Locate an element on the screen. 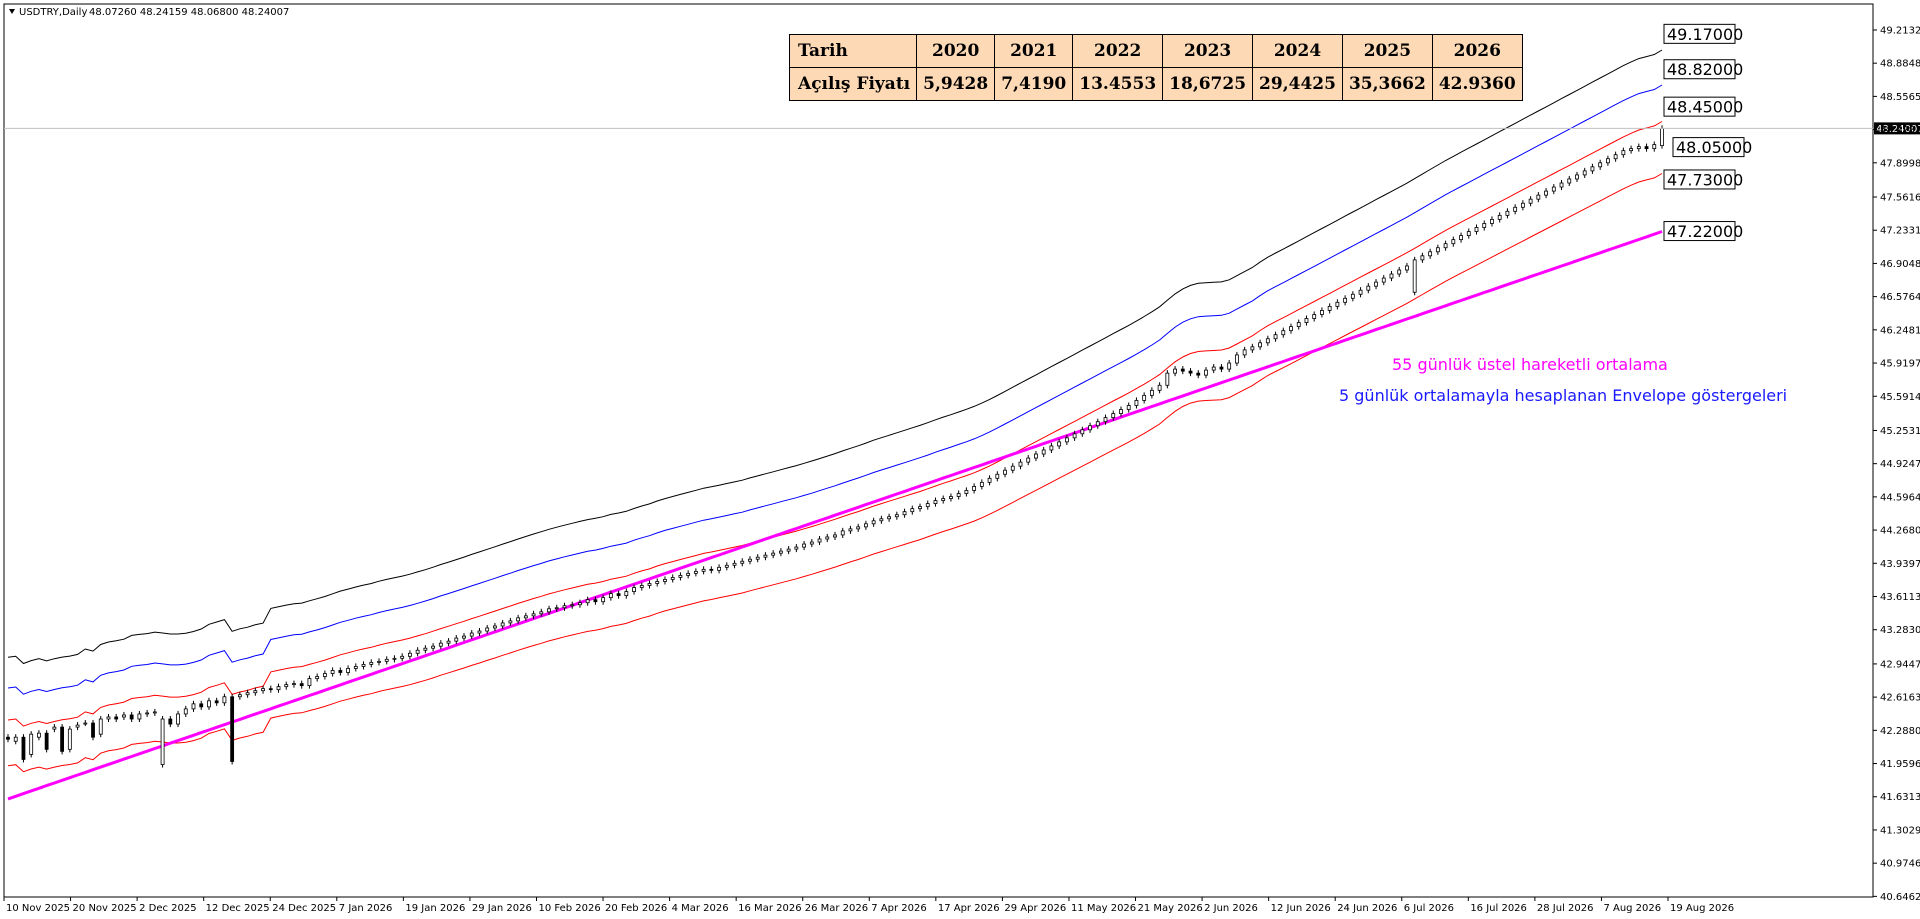 The height and width of the screenshot is (919, 1920). time-tick-label: 20 Feb 2026 is located at coordinates (636, 908).